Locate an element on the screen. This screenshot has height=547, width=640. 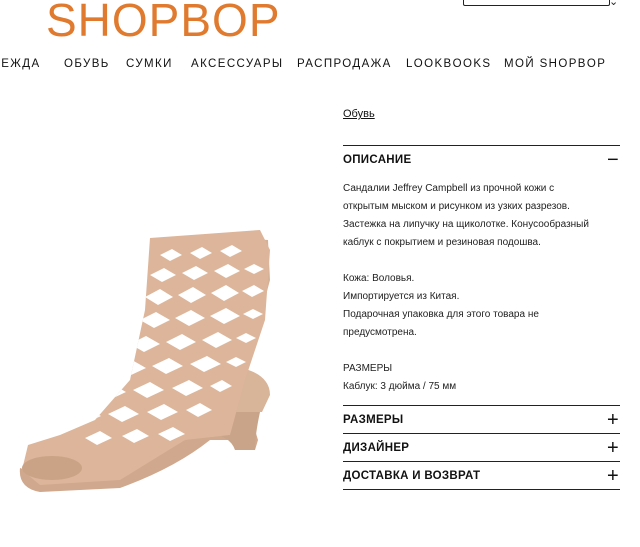
nav-item-lookbooks: LOOKBOOKS is located at coordinates (448, 64).